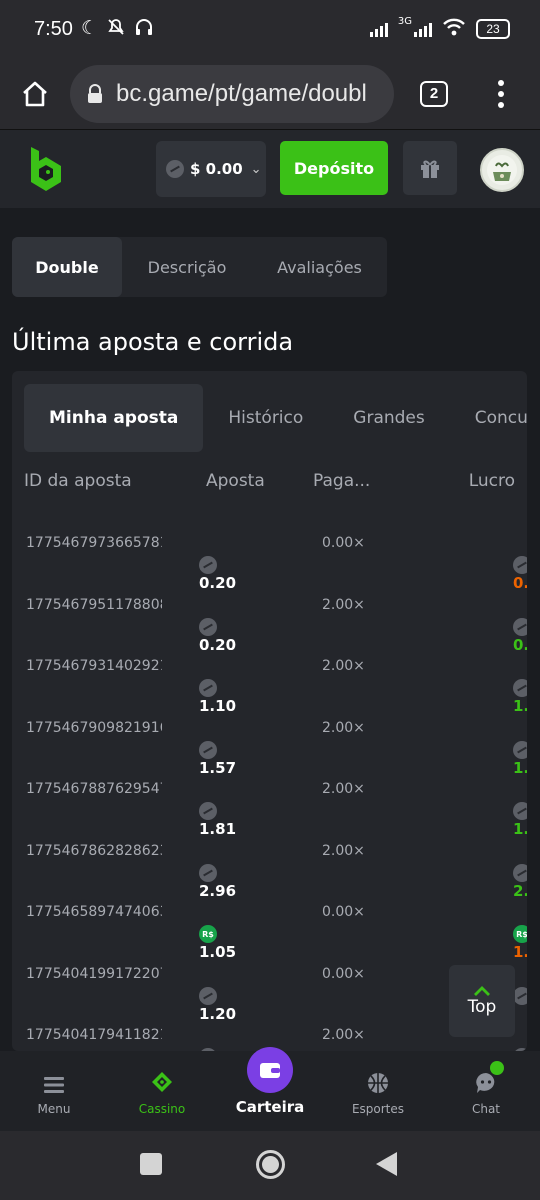 This screenshot has width=540, height=1200. I want to click on bet-id: 1775404199172207, so click(94, 974).